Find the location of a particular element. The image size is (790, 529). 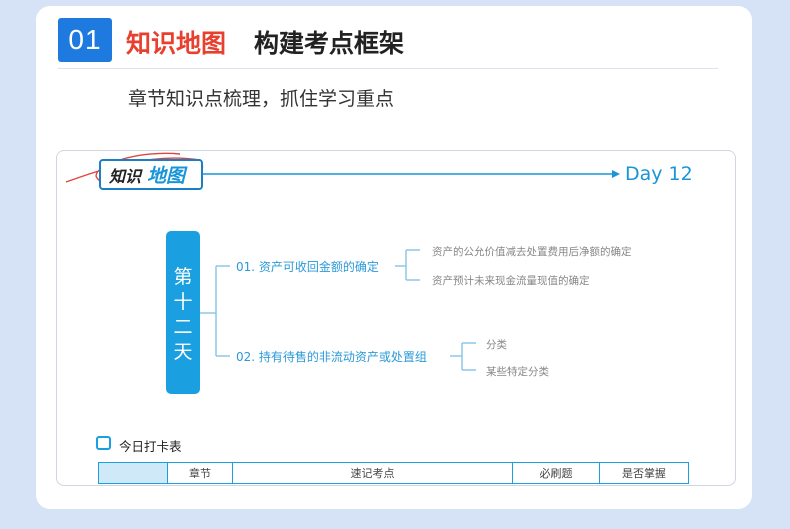

branch-1-leaf-2: 资产预计未来现金流量现值的确定 is located at coordinates (511, 281).